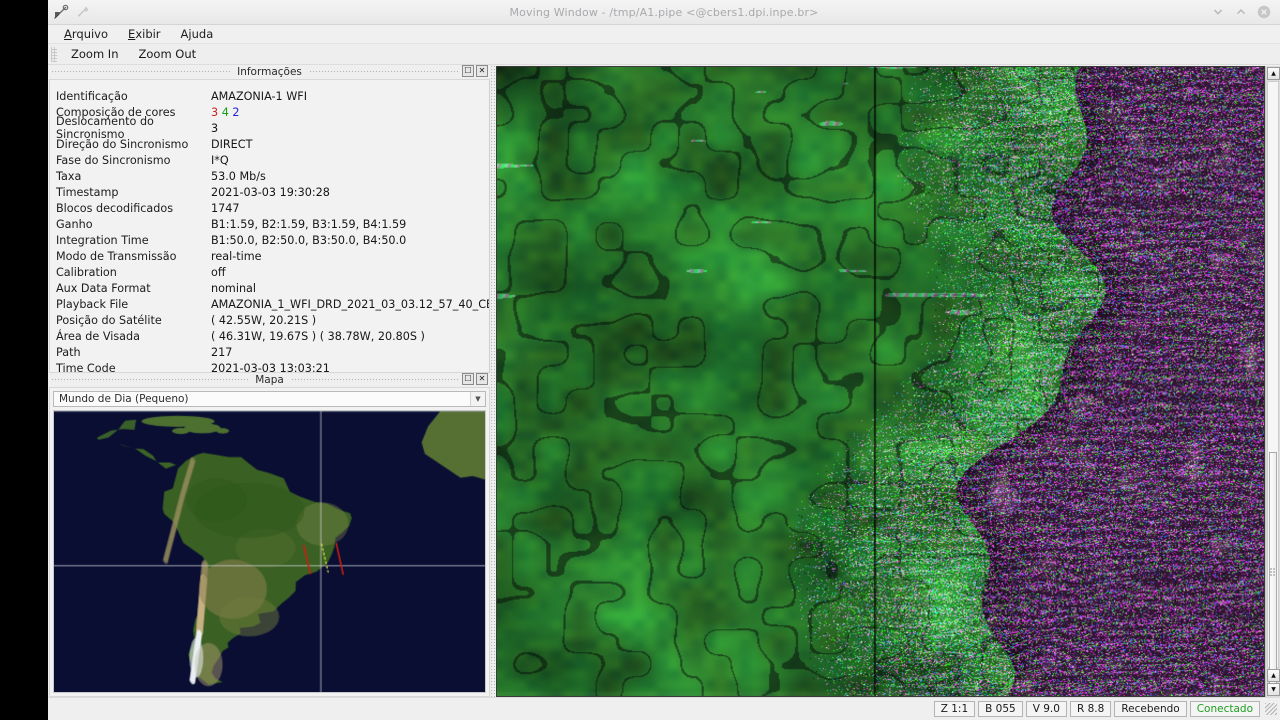 The height and width of the screenshot is (720, 1280). I want to click on info-panel-buttons: ☐ ✕, so click(473, 71).